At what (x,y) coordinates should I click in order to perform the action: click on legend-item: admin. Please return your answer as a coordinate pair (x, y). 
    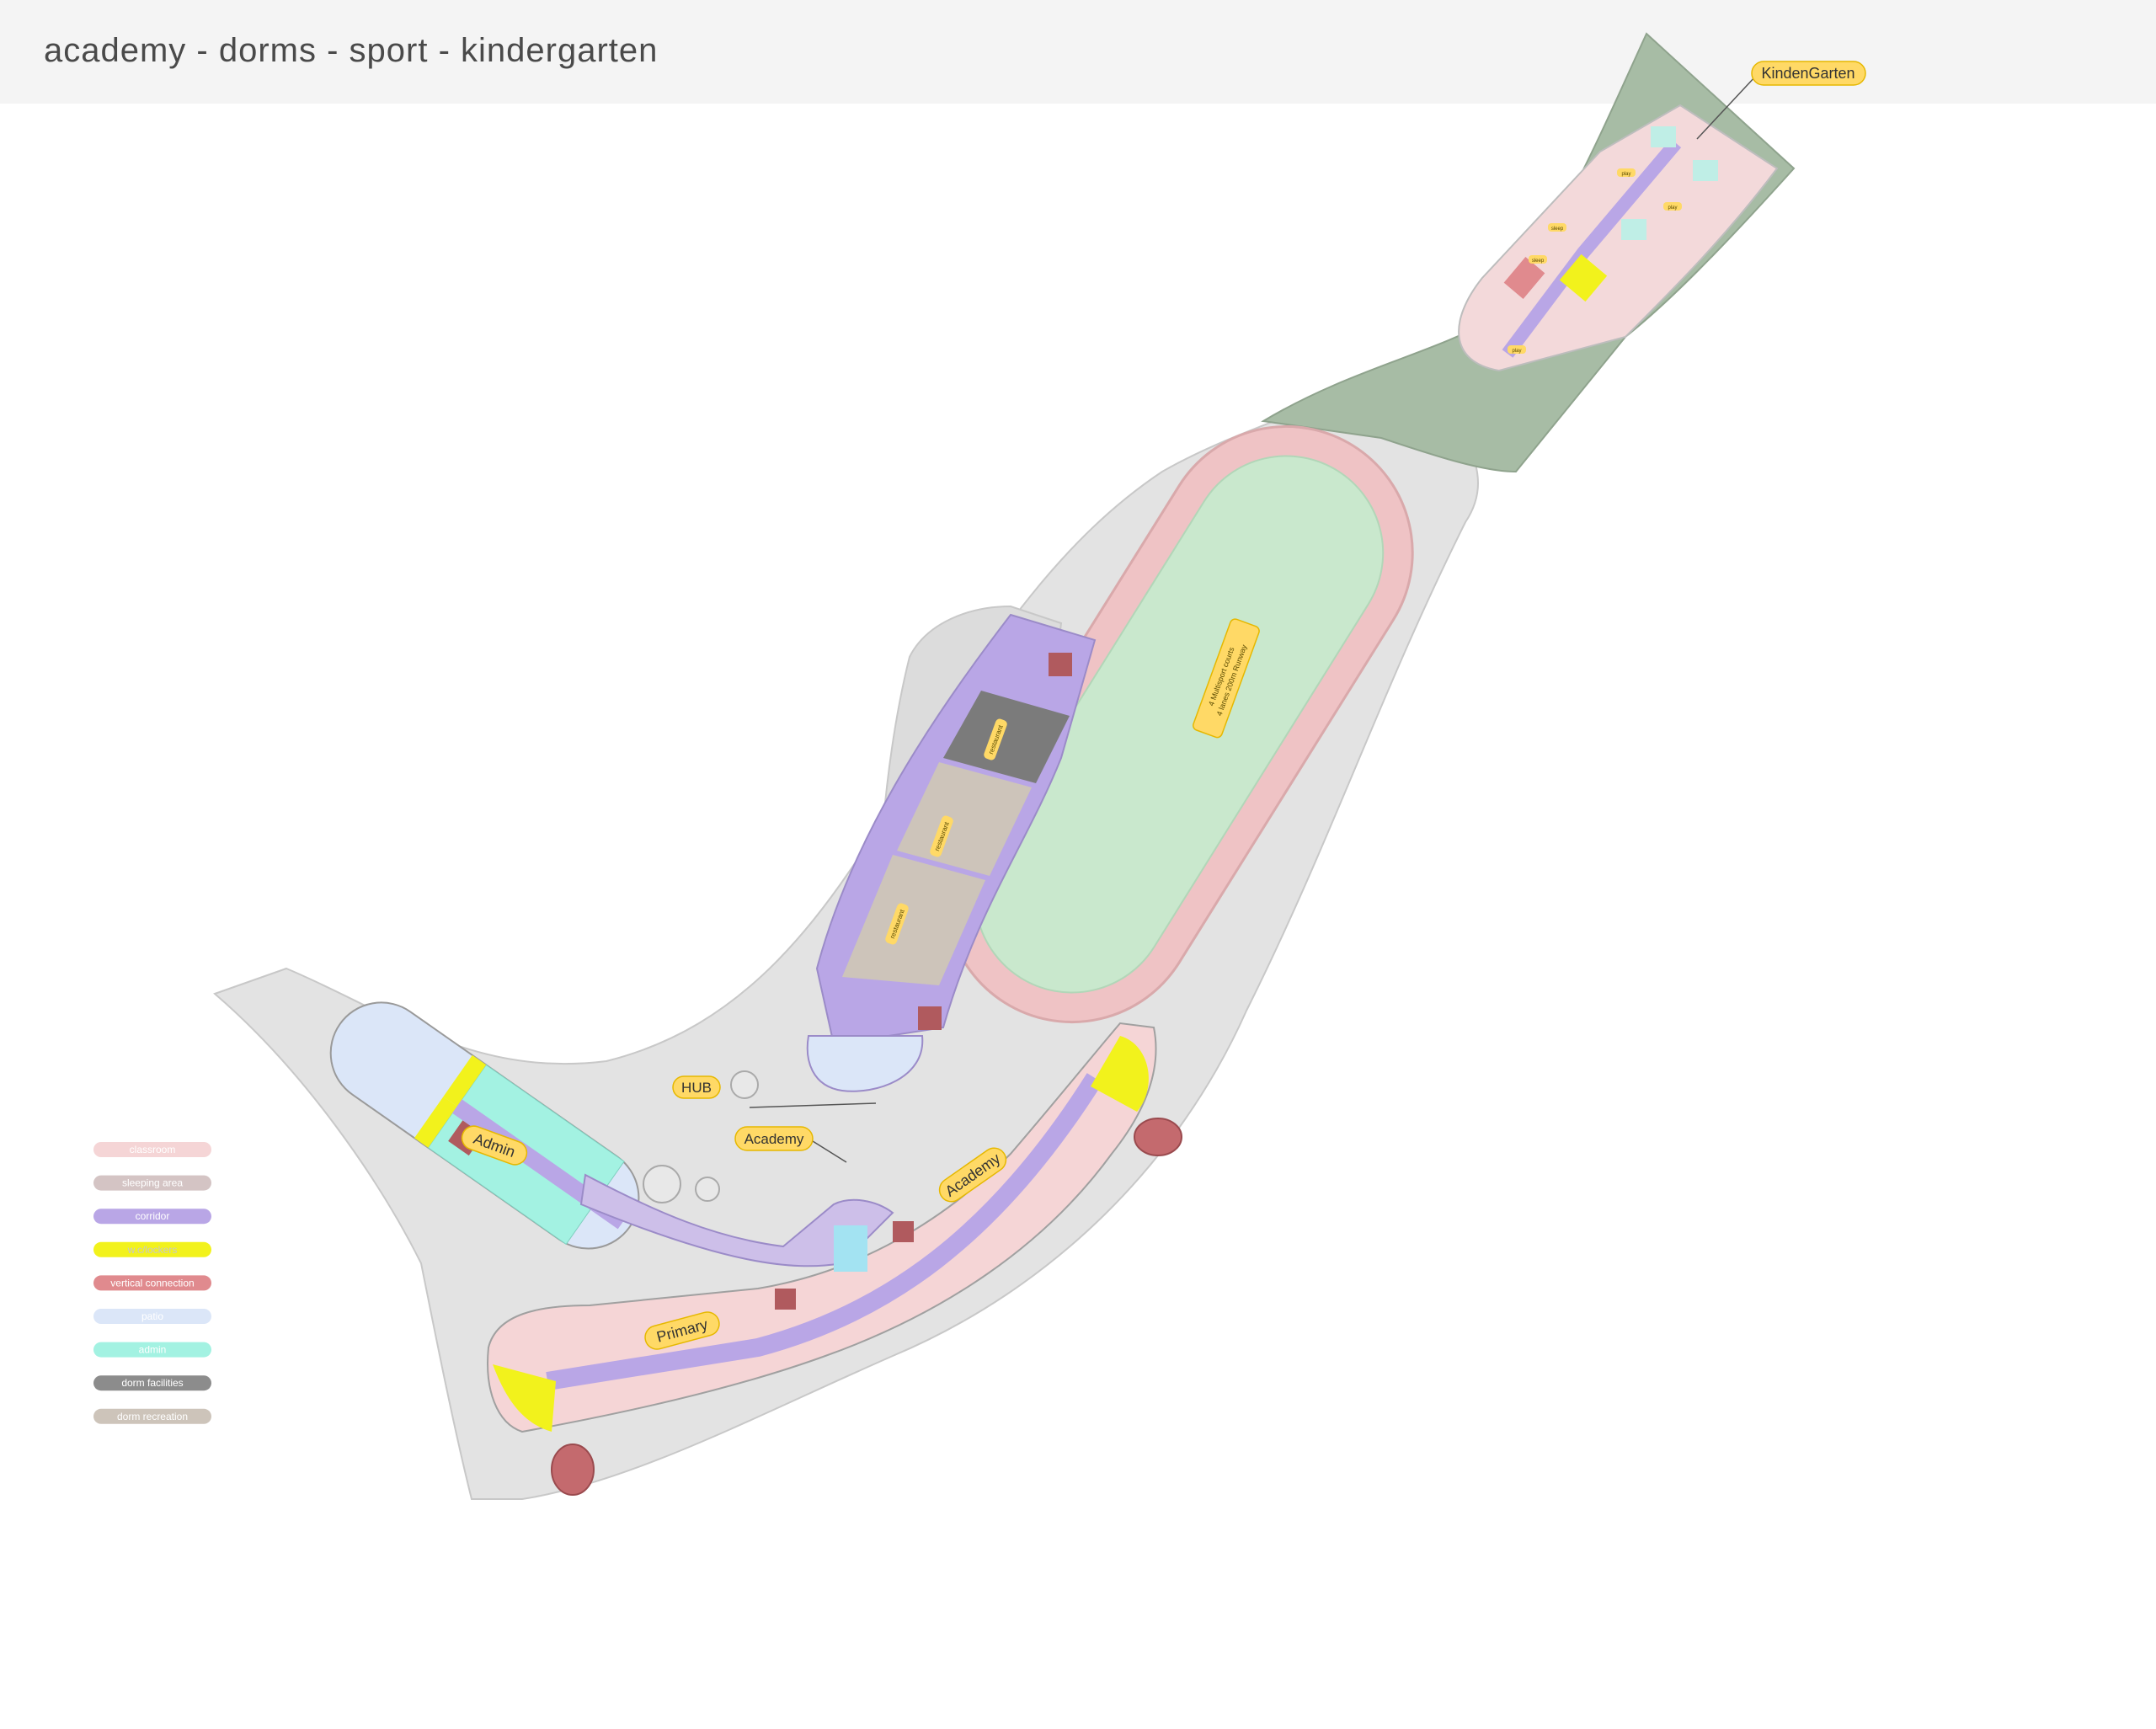
    Looking at the image, I should click on (152, 1350).